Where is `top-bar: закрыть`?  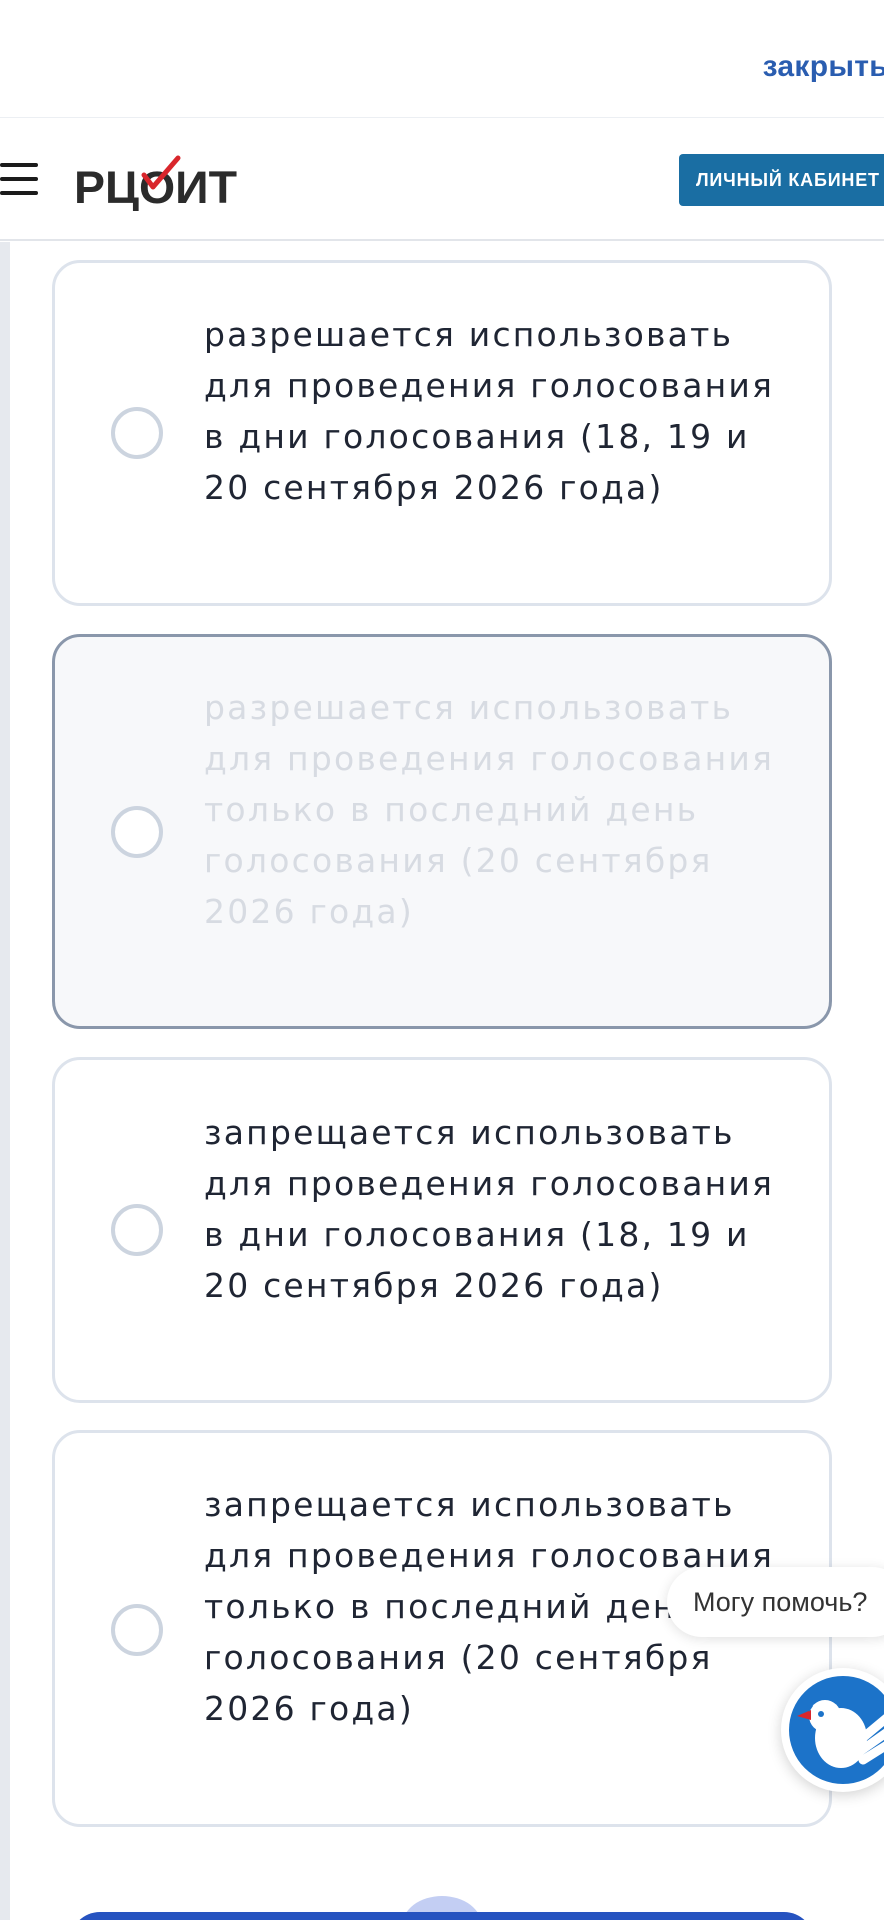
top-bar: закрыть is located at coordinates (442, 59).